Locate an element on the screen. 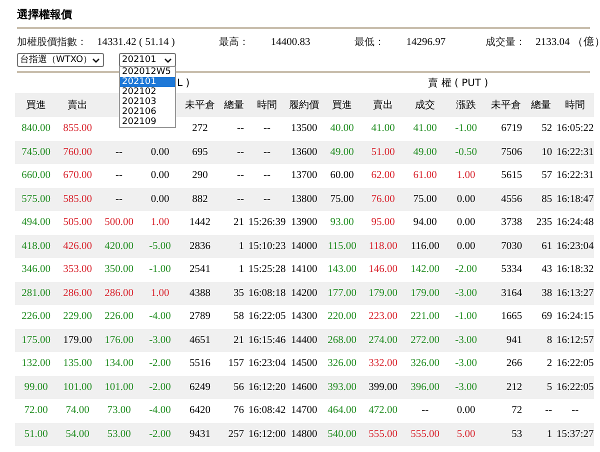 This screenshot has width=600, height=452. table-cell: 14700 is located at coordinates (304, 410).